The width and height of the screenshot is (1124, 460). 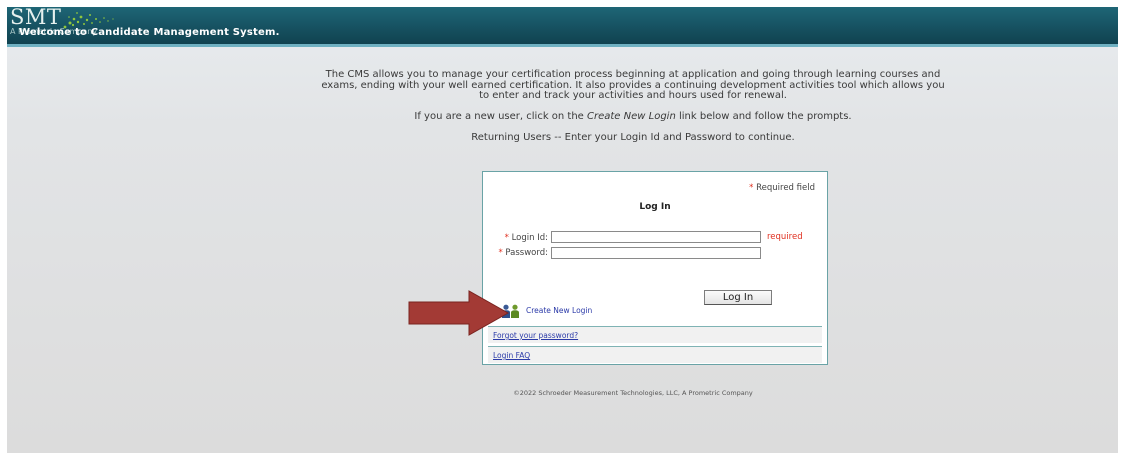 I want to click on login-button: Log In, so click(x=738, y=297).